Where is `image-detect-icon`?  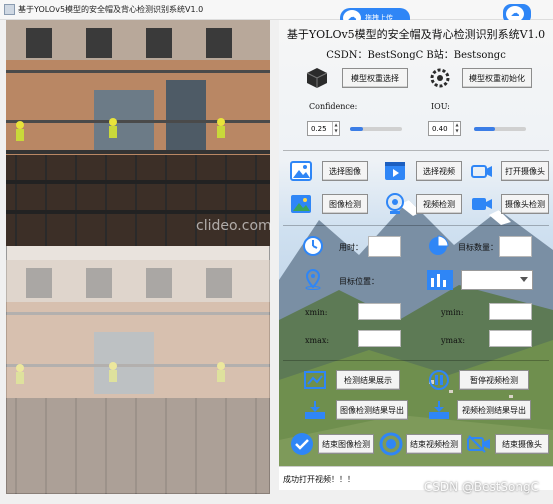
image-detect-icon is located at coordinates (301, 204).